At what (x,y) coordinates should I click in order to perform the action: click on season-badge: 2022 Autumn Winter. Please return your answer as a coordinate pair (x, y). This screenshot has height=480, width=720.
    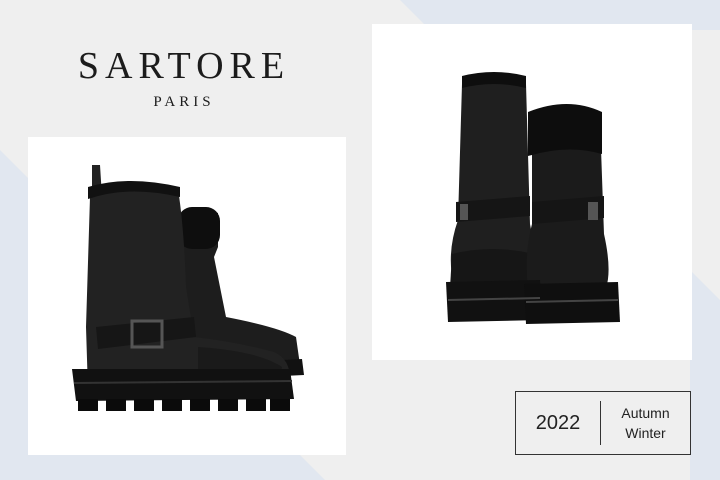
    Looking at the image, I should click on (603, 423).